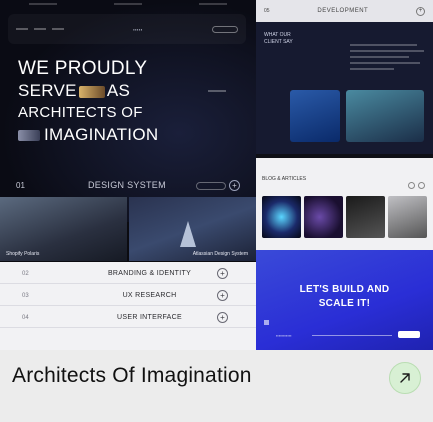 Image resolution: width=433 pixels, height=422 pixels. Describe the element at coordinates (187, 234) in the screenshot. I see `mountain-shape` at that location.